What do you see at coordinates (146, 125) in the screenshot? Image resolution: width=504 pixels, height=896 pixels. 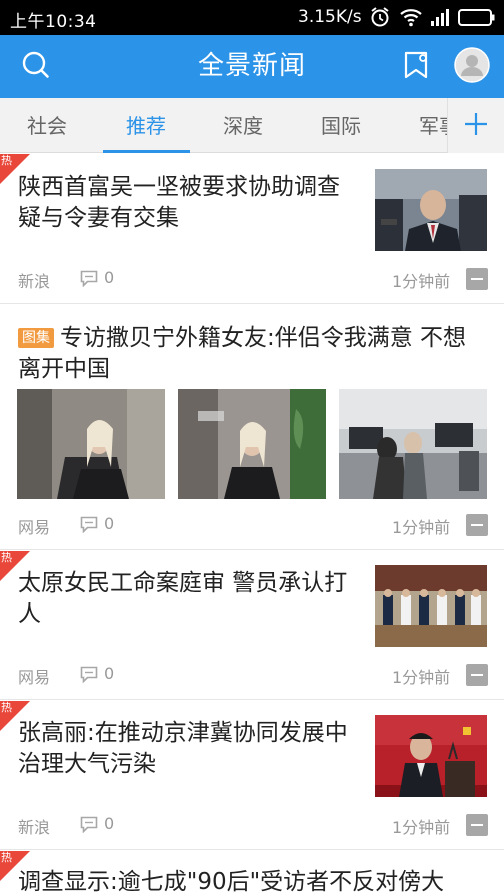 I see `tab-recommended: 推荐` at bounding box center [146, 125].